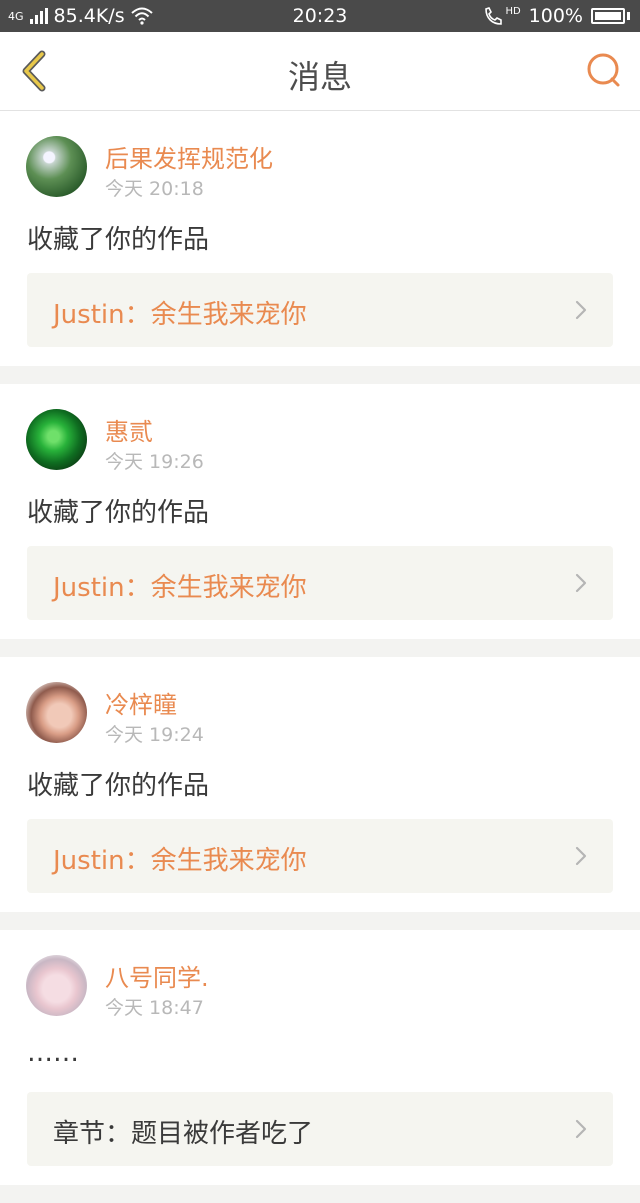 This screenshot has width=640, height=1203. Describe the element at coordinates (141, 702) in the screenshot. I see `user-name: 冷梓瞳` at that location.